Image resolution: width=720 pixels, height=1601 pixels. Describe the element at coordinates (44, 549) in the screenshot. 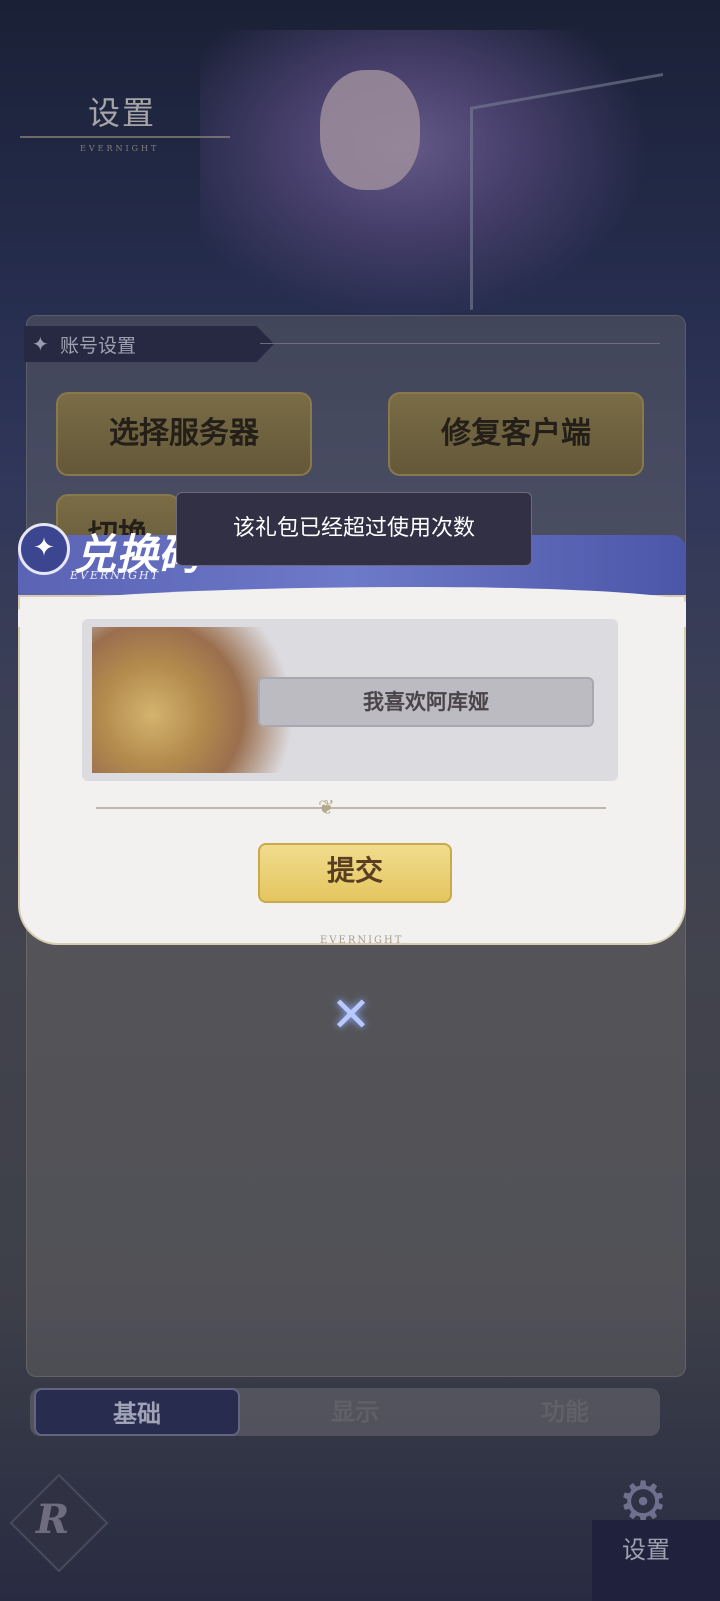

I see `star-icon: ✦` at that location.